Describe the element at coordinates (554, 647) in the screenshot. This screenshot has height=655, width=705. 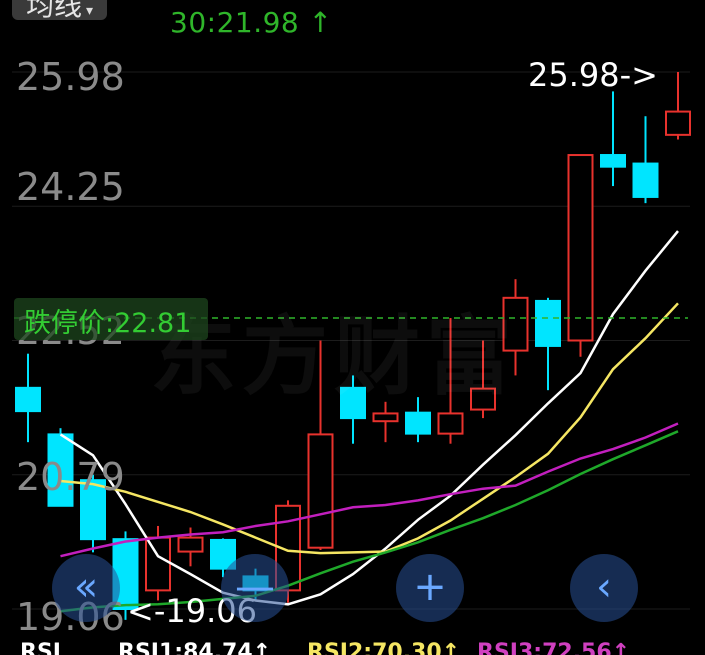
I see `rsi3-value: RSI3:72.56↑` at that location.